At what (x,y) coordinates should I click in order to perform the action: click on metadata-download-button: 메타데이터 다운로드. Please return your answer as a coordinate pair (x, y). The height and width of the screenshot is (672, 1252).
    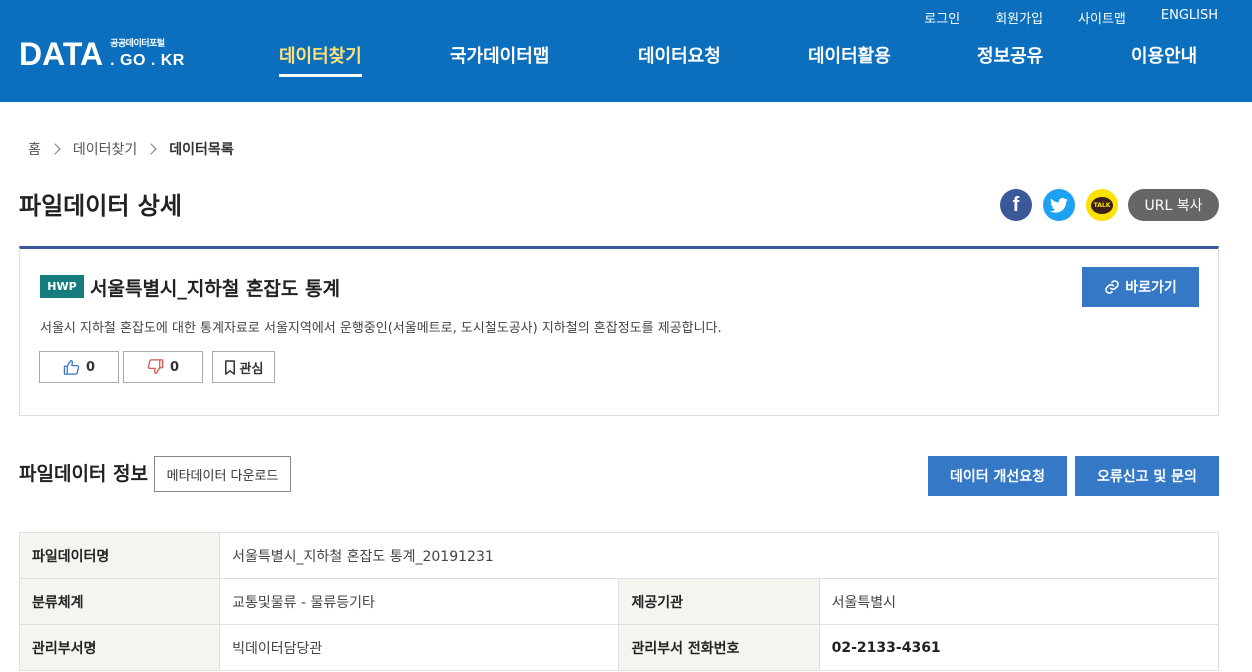
    Looking at the image, I should click on (222, 474).